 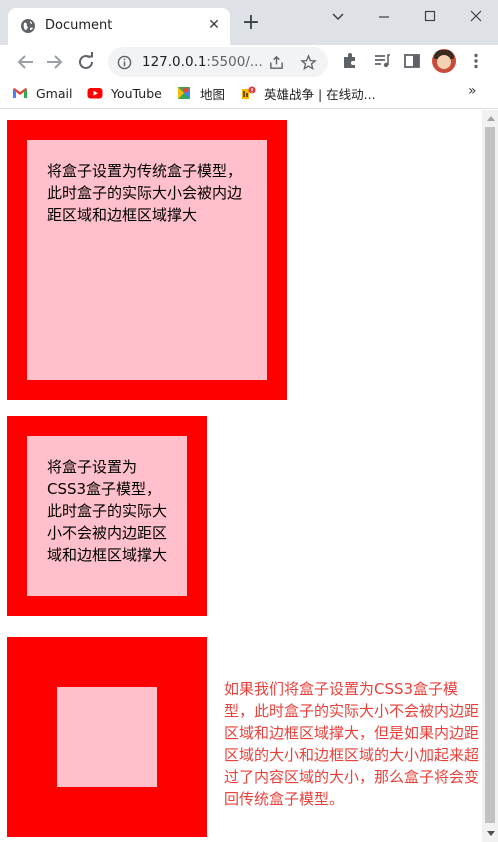 I want to click on reload-icon, so click(x=86, y=62).